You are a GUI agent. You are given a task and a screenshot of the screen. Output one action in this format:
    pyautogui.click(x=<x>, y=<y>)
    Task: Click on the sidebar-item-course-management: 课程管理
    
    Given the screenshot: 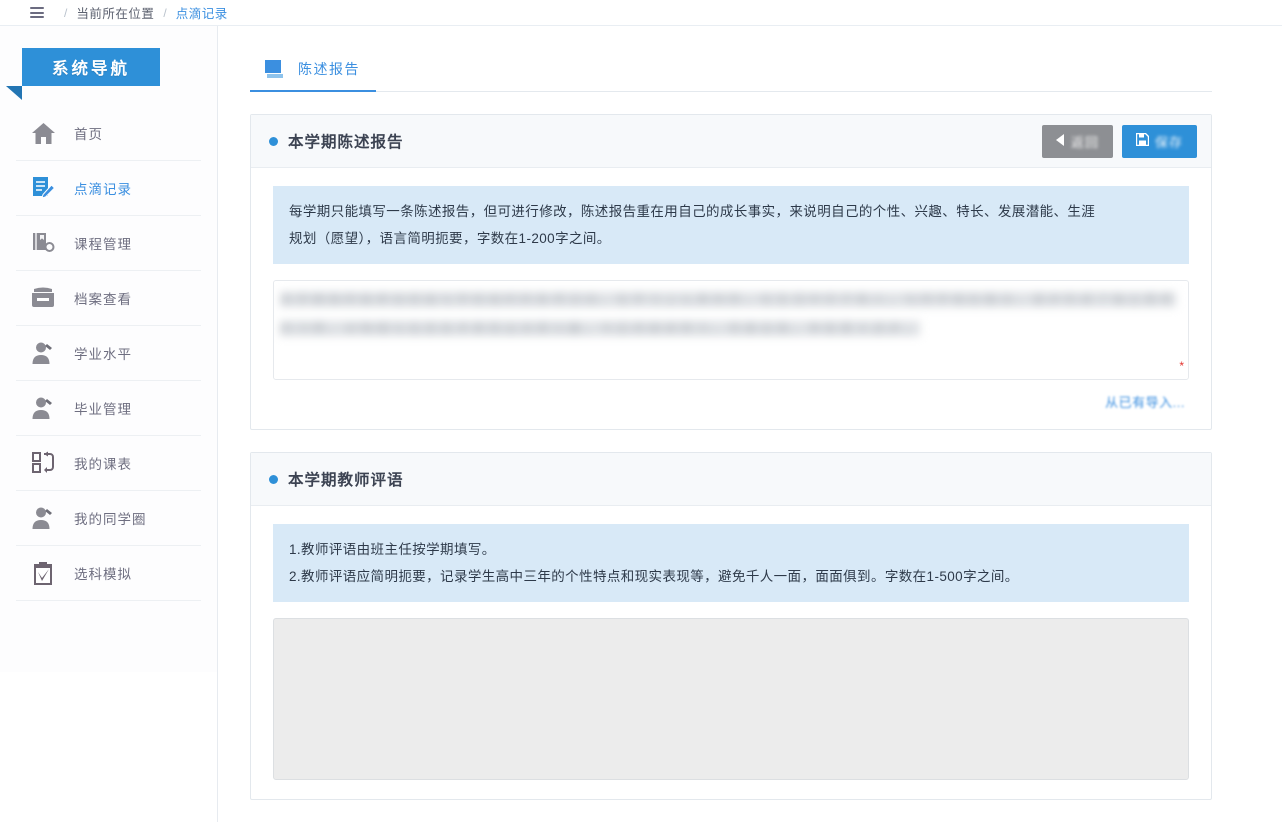 What is the action you would take?
    pyautogui.click(x=108, y=243)
    